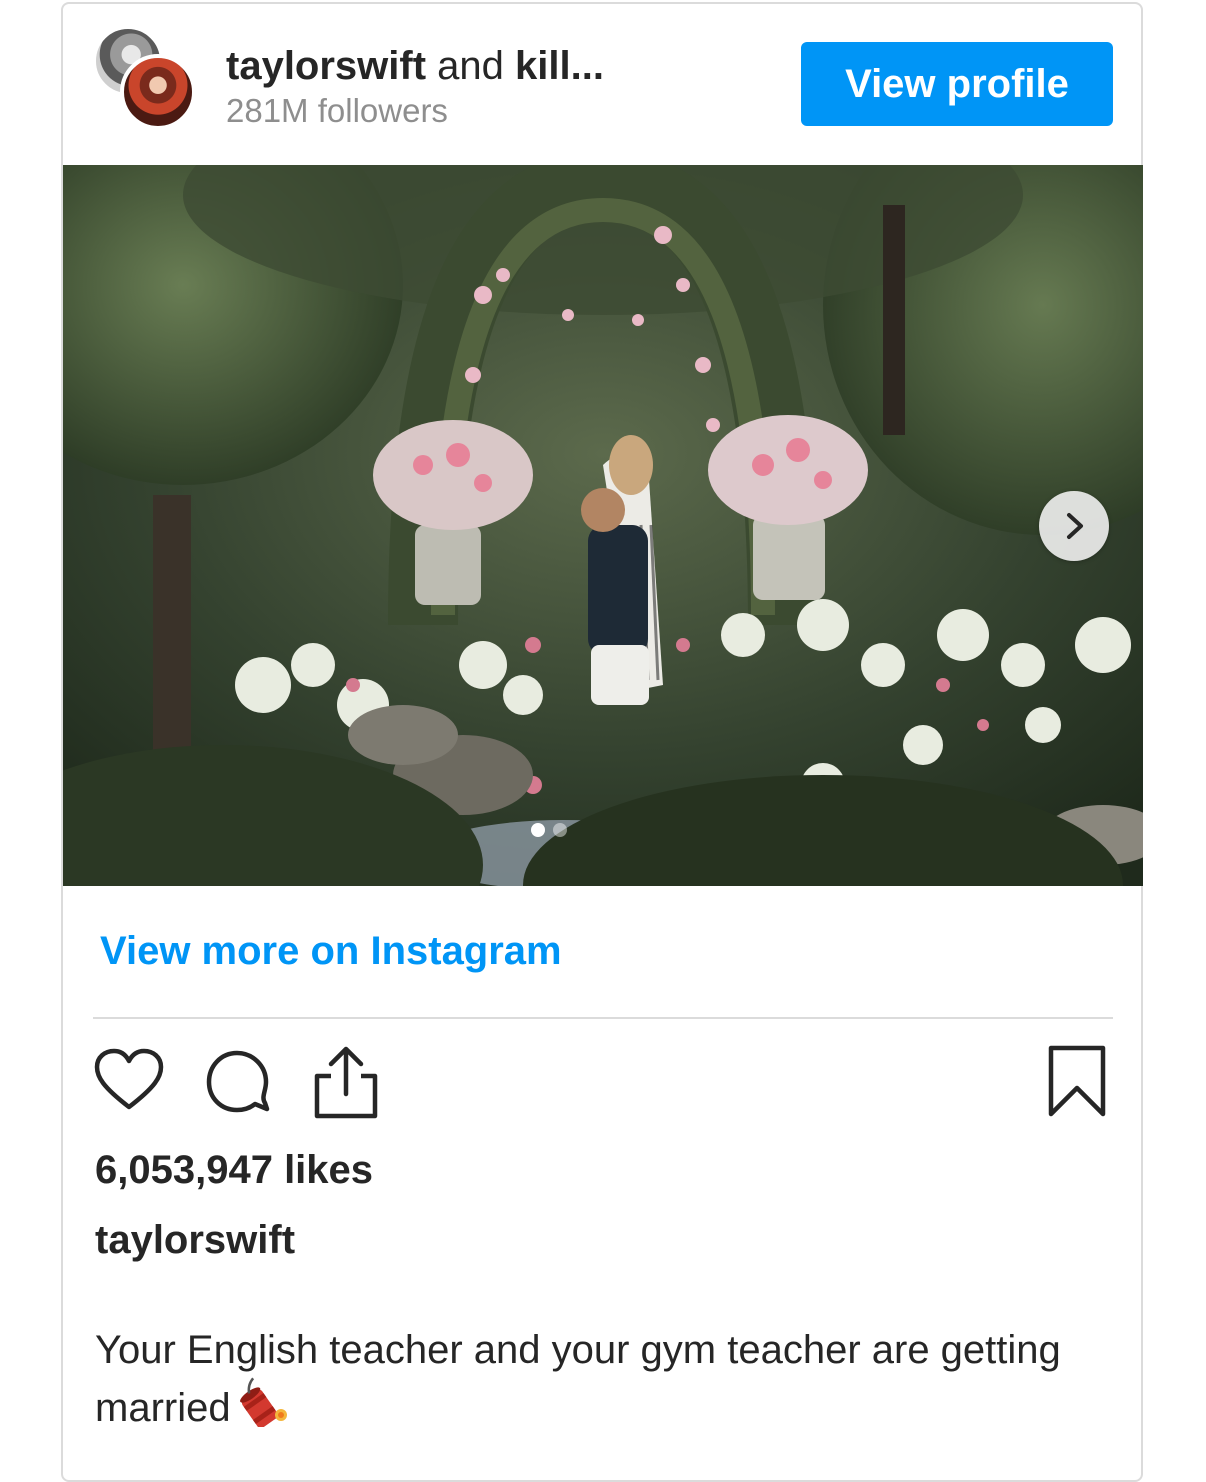  I want to click on view-profile-button: View profile, so click(957, 84).